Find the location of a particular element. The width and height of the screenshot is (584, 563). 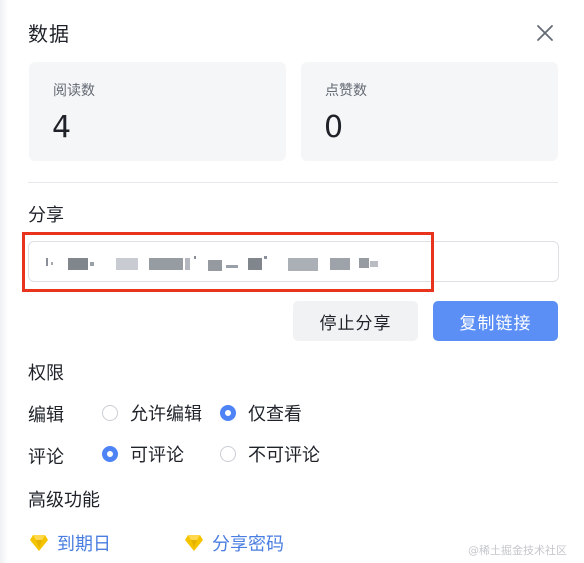

close-icon is located at coordinates (545, 33).